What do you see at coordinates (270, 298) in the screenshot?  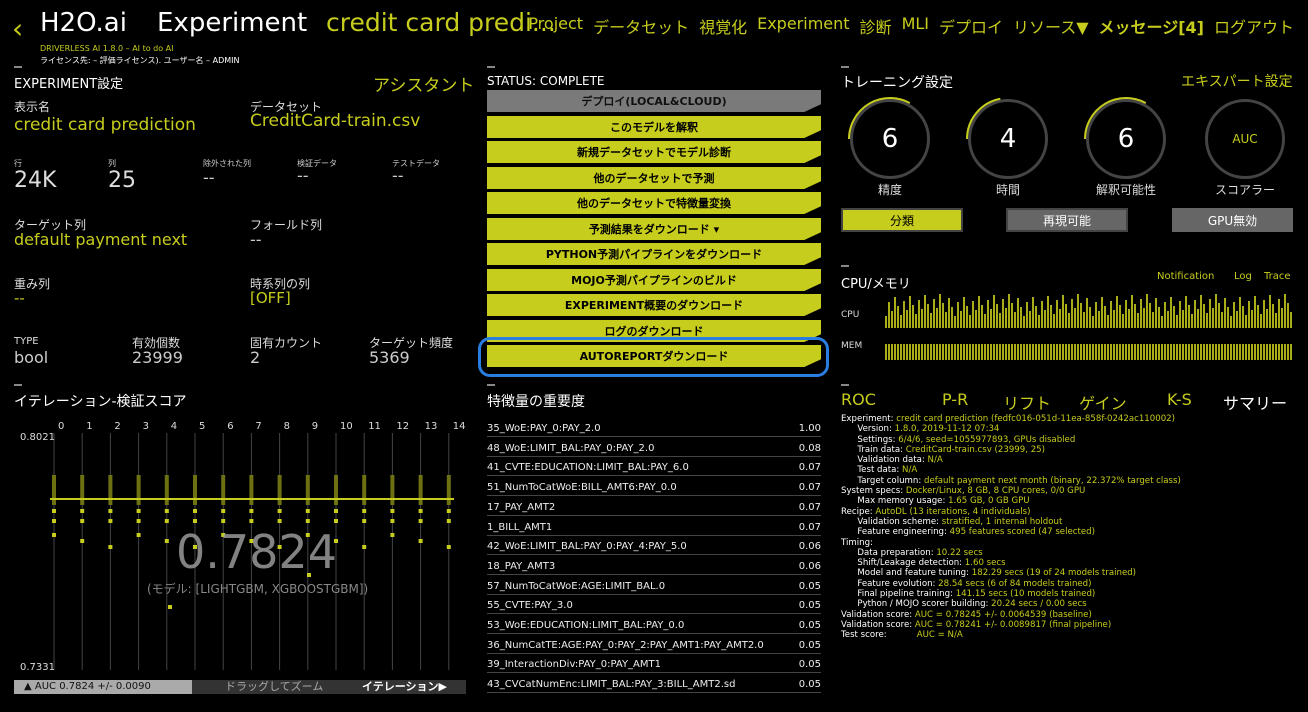 I see `time-value: [OFF]` at bounding box center [270, 298].